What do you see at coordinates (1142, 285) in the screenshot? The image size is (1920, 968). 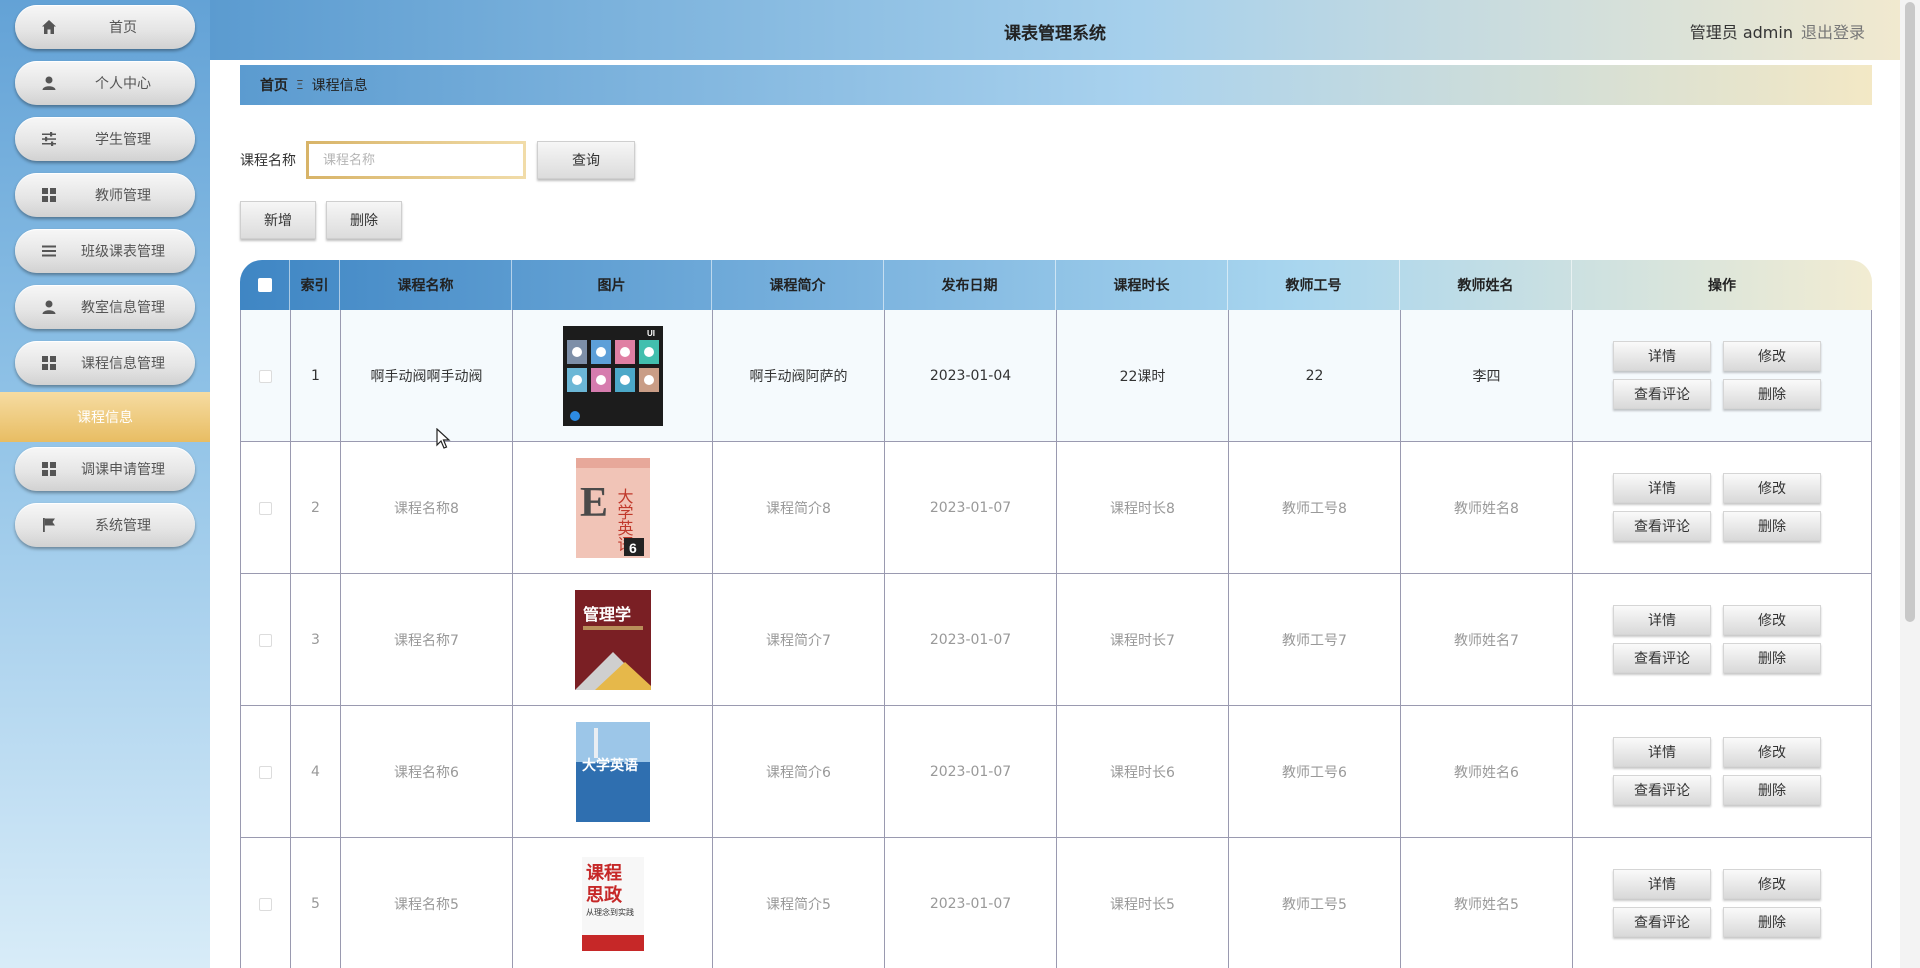 I see `column-header: 课程时长` at bounding box center [1142, 285].